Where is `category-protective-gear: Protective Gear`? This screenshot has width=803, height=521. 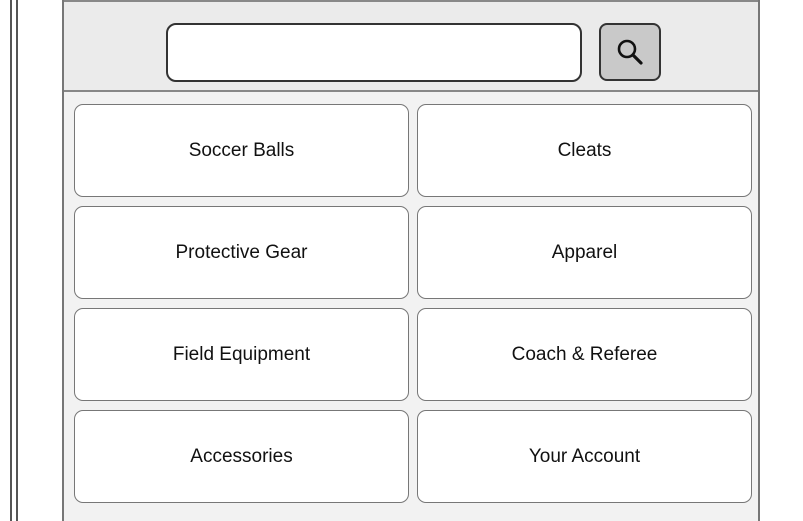
category-protective-gear: Protective Gear is located at coordinates (241, 252).